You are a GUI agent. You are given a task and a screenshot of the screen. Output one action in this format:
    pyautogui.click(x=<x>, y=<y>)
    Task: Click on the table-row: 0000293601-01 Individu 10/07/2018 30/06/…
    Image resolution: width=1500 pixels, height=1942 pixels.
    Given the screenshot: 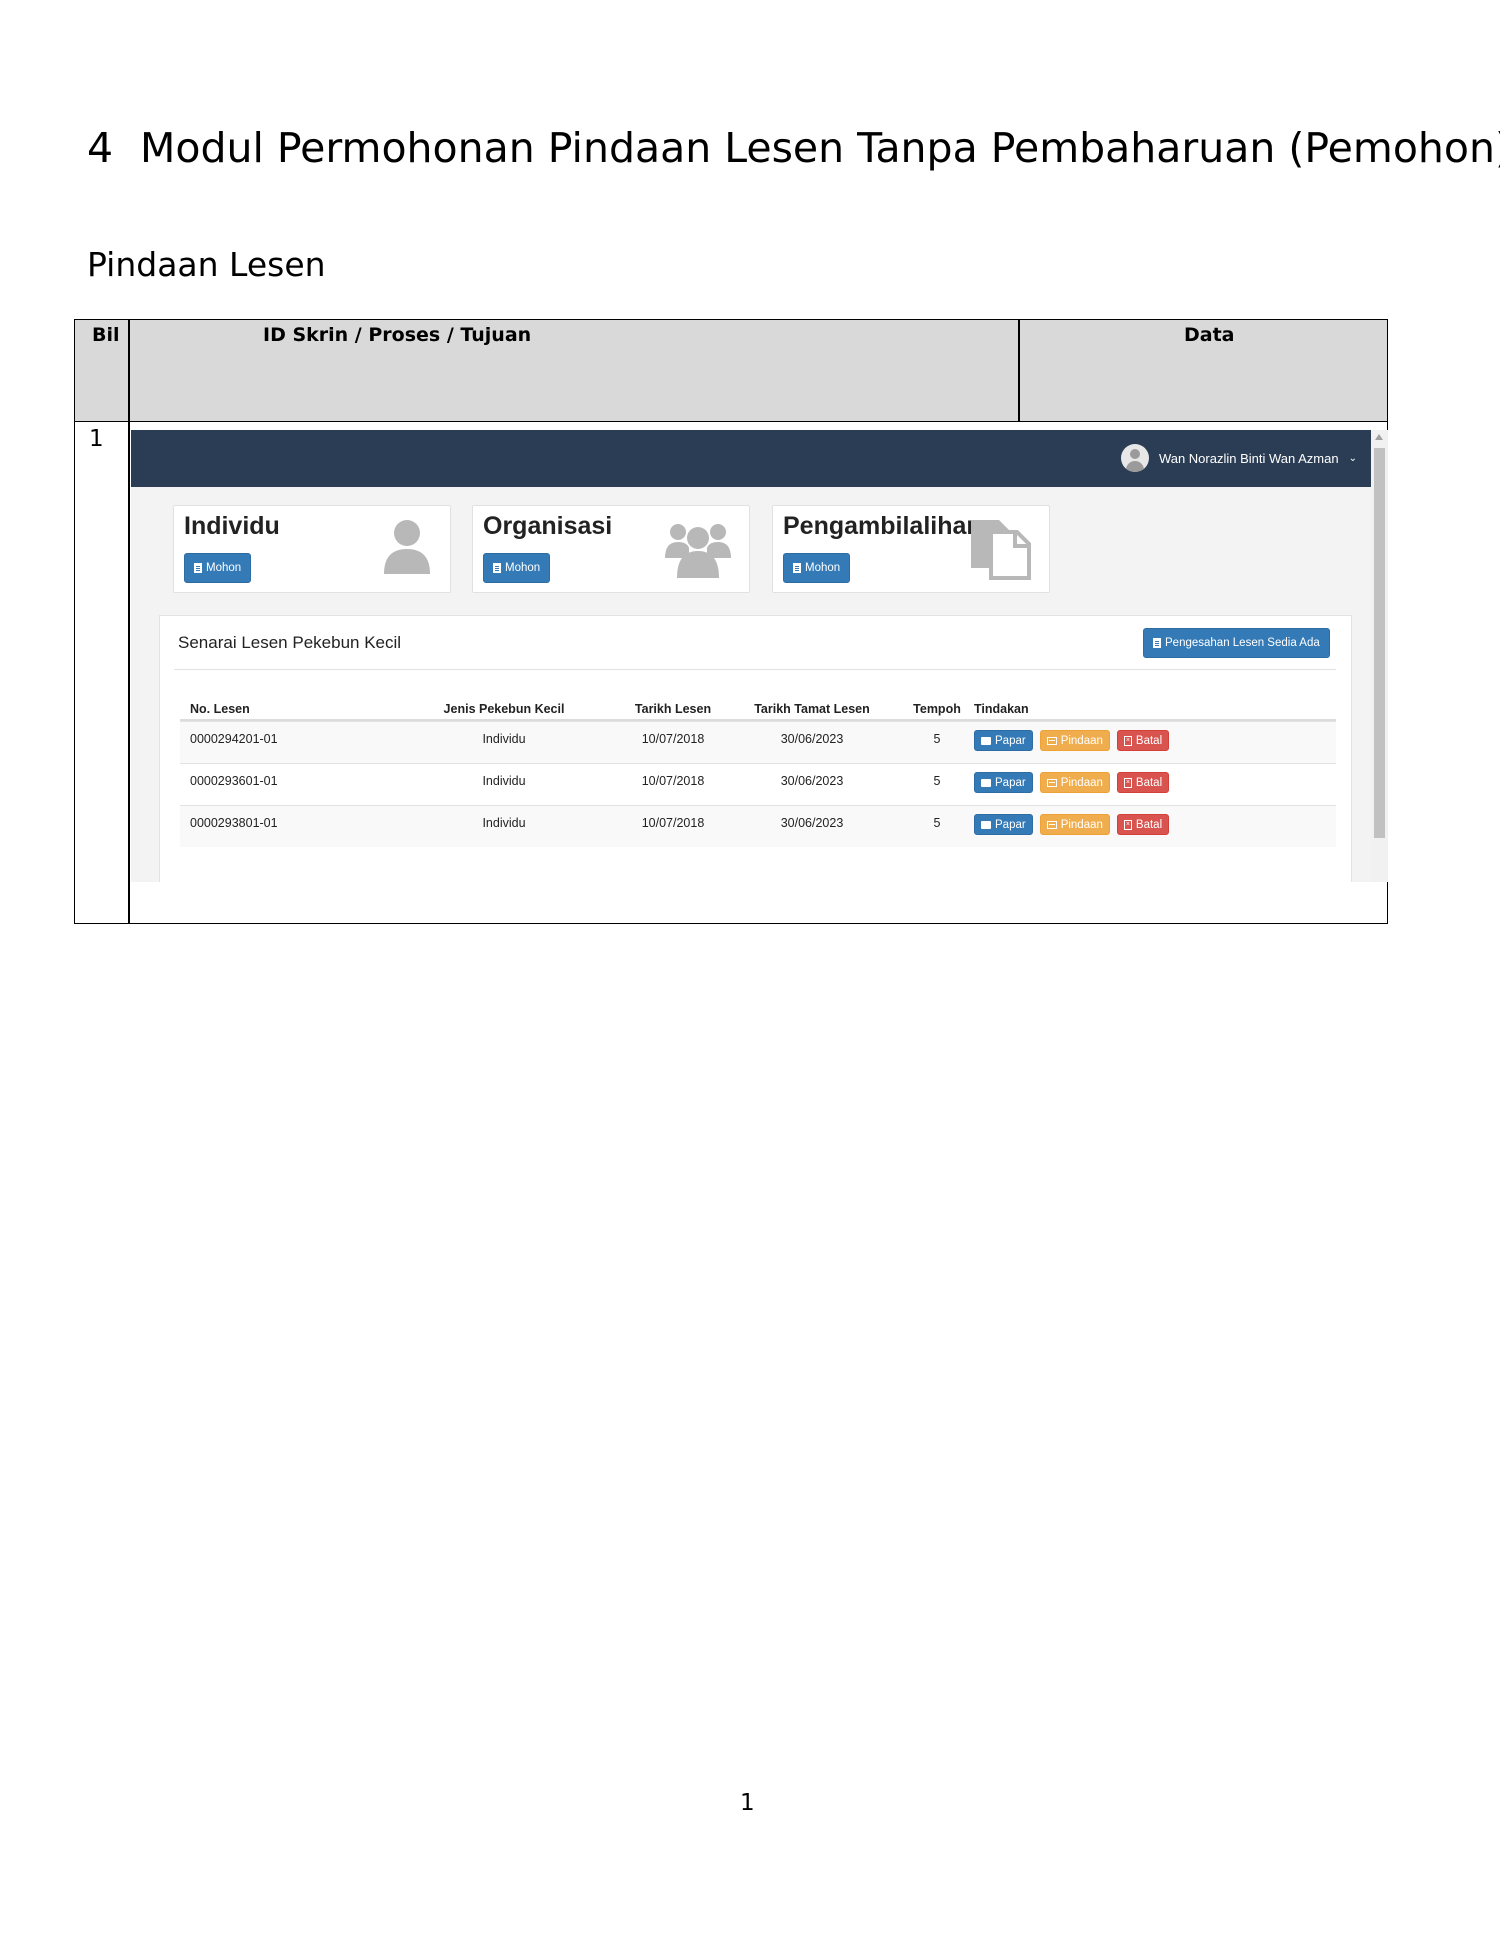 What is the action you would take?
    pyautogui.click(x=758, y=784)
    